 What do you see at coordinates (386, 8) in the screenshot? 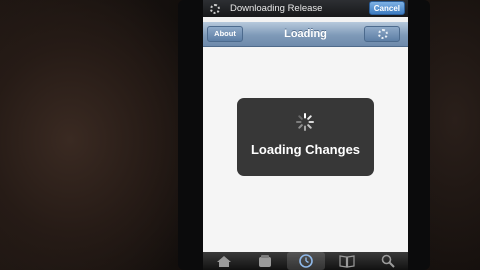
I see `cancel-button: Cancel` at bounding box center [386, 8].